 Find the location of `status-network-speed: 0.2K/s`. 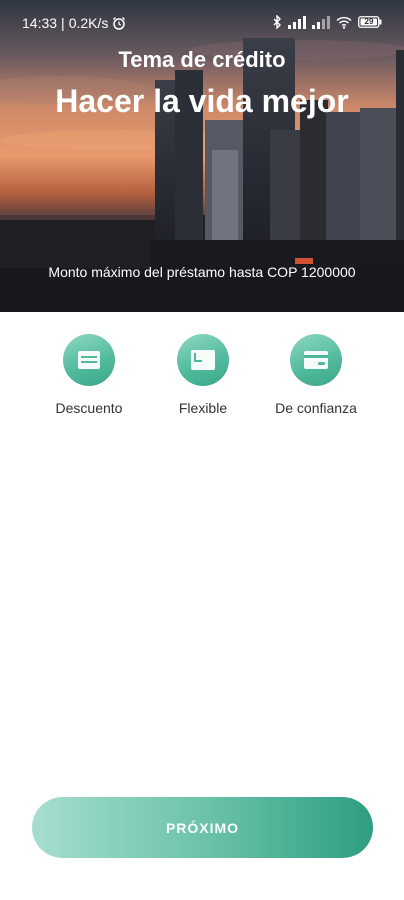

status-network-speed: 0.2K/s is located at coordinates (88, 23).